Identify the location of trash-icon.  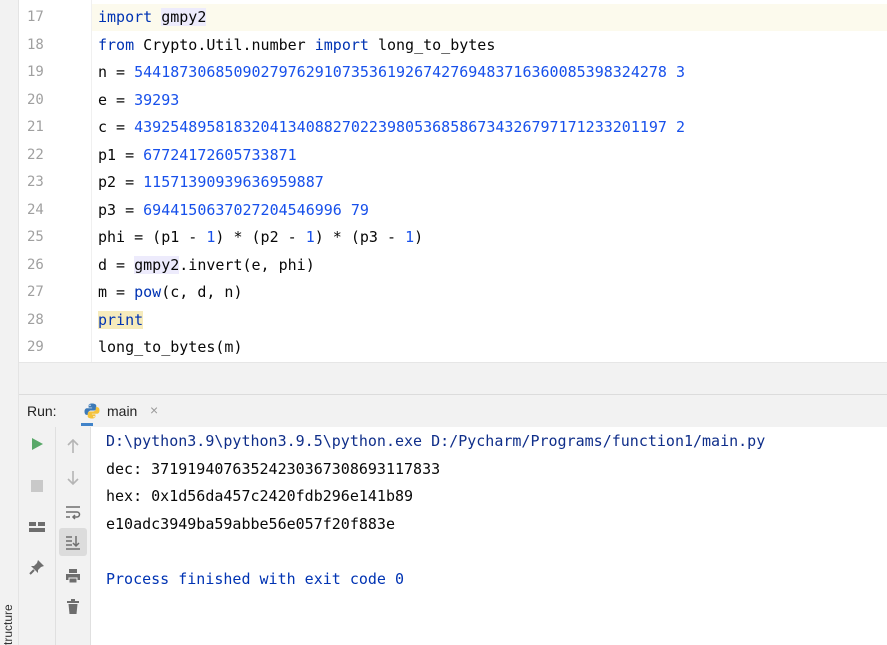
(73, 607).